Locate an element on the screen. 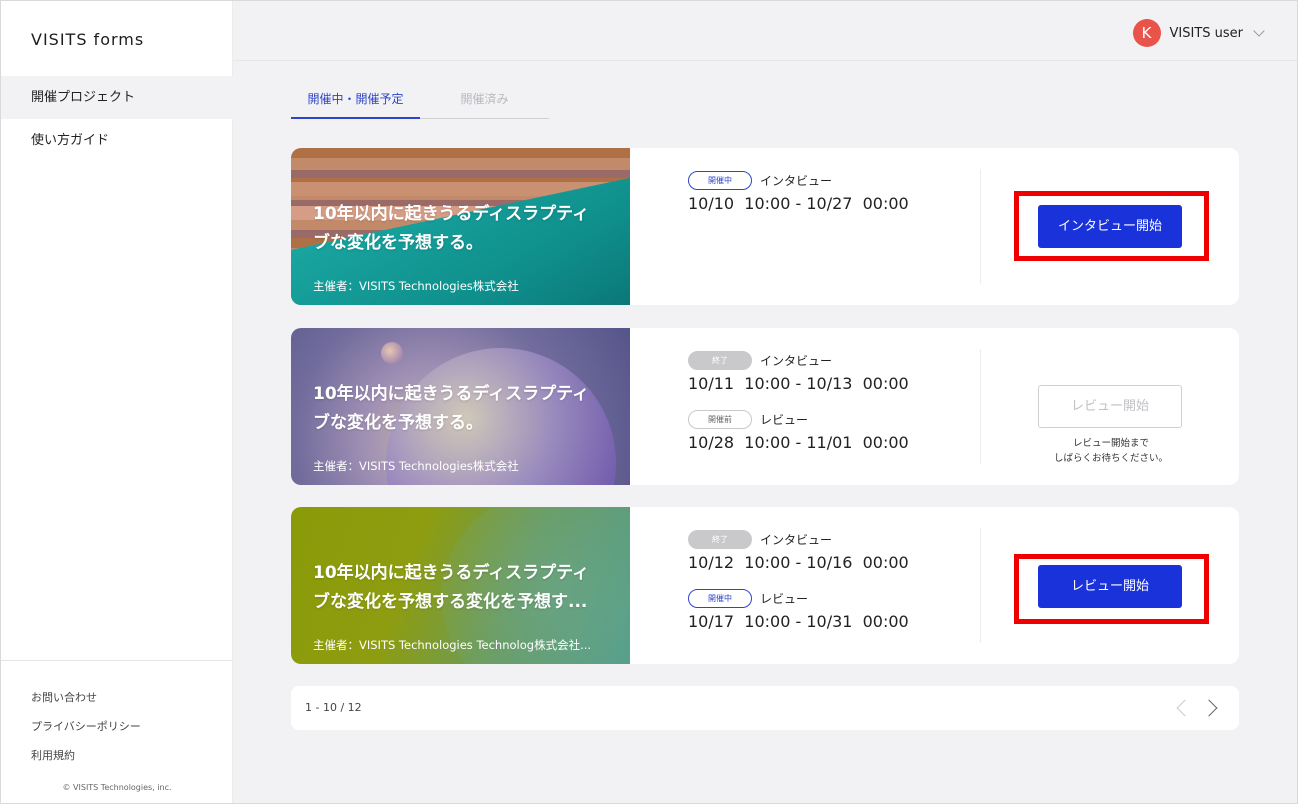 The width and height of the screenshot is (1298, 804). schedule-period: 10/17 10:00 - 10/31 00:00 is located at coordinates (798, 621).